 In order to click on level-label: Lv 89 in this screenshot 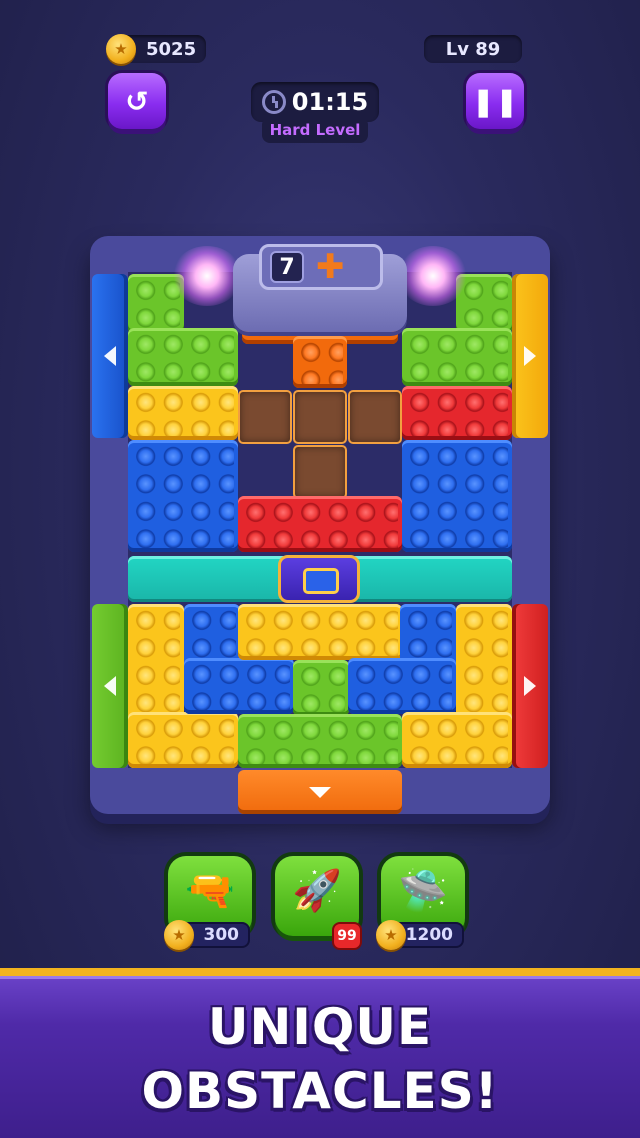, I will do `click(473, 49)`.